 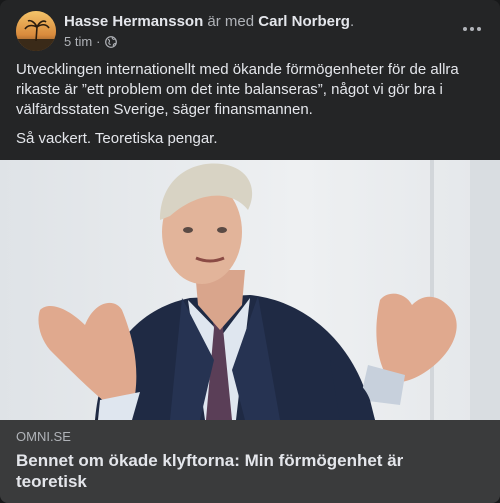 I want to click on author-avatar, so click(x=36, y=31).